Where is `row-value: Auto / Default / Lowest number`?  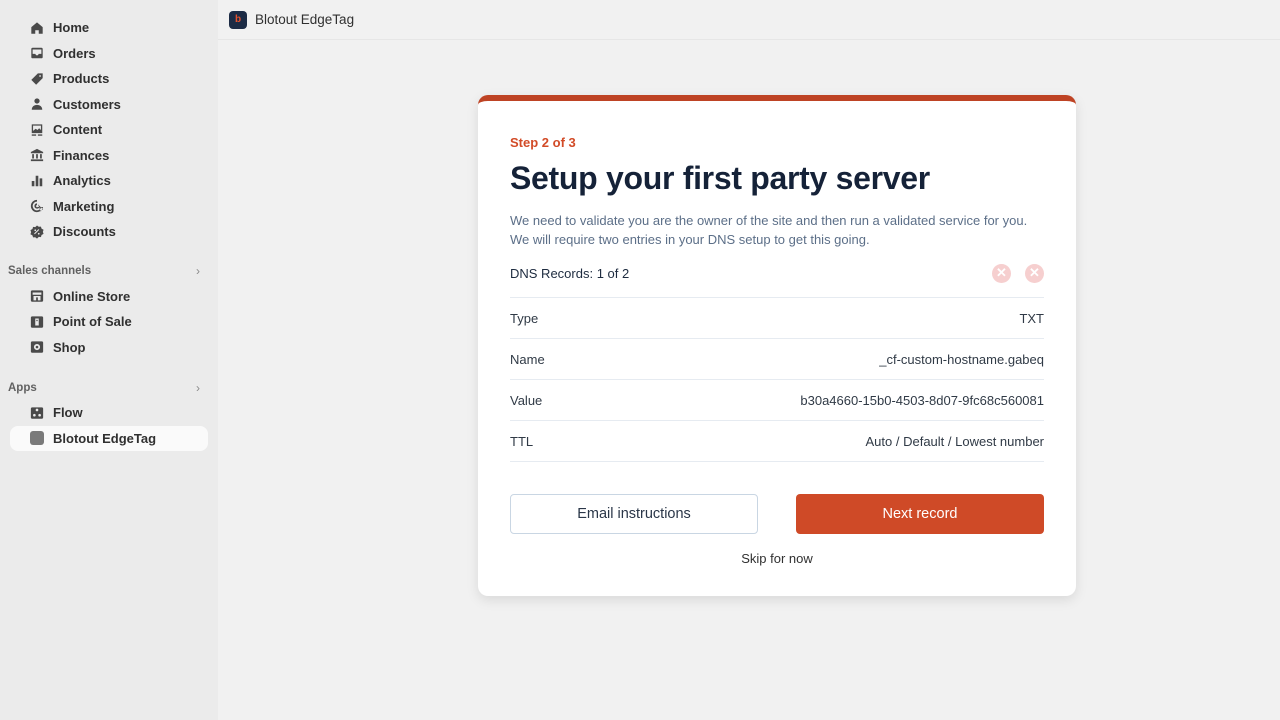 row-value: Auto / Default / Lowest number is located at coordinates (955, 441).